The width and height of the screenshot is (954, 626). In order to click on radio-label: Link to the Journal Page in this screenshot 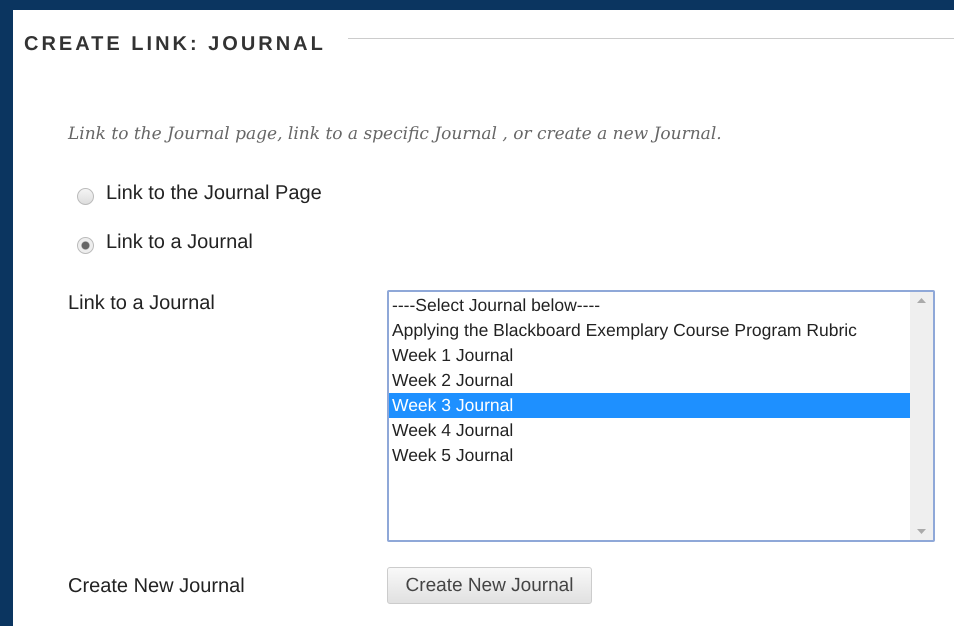, I will do `click(214, 193)`.